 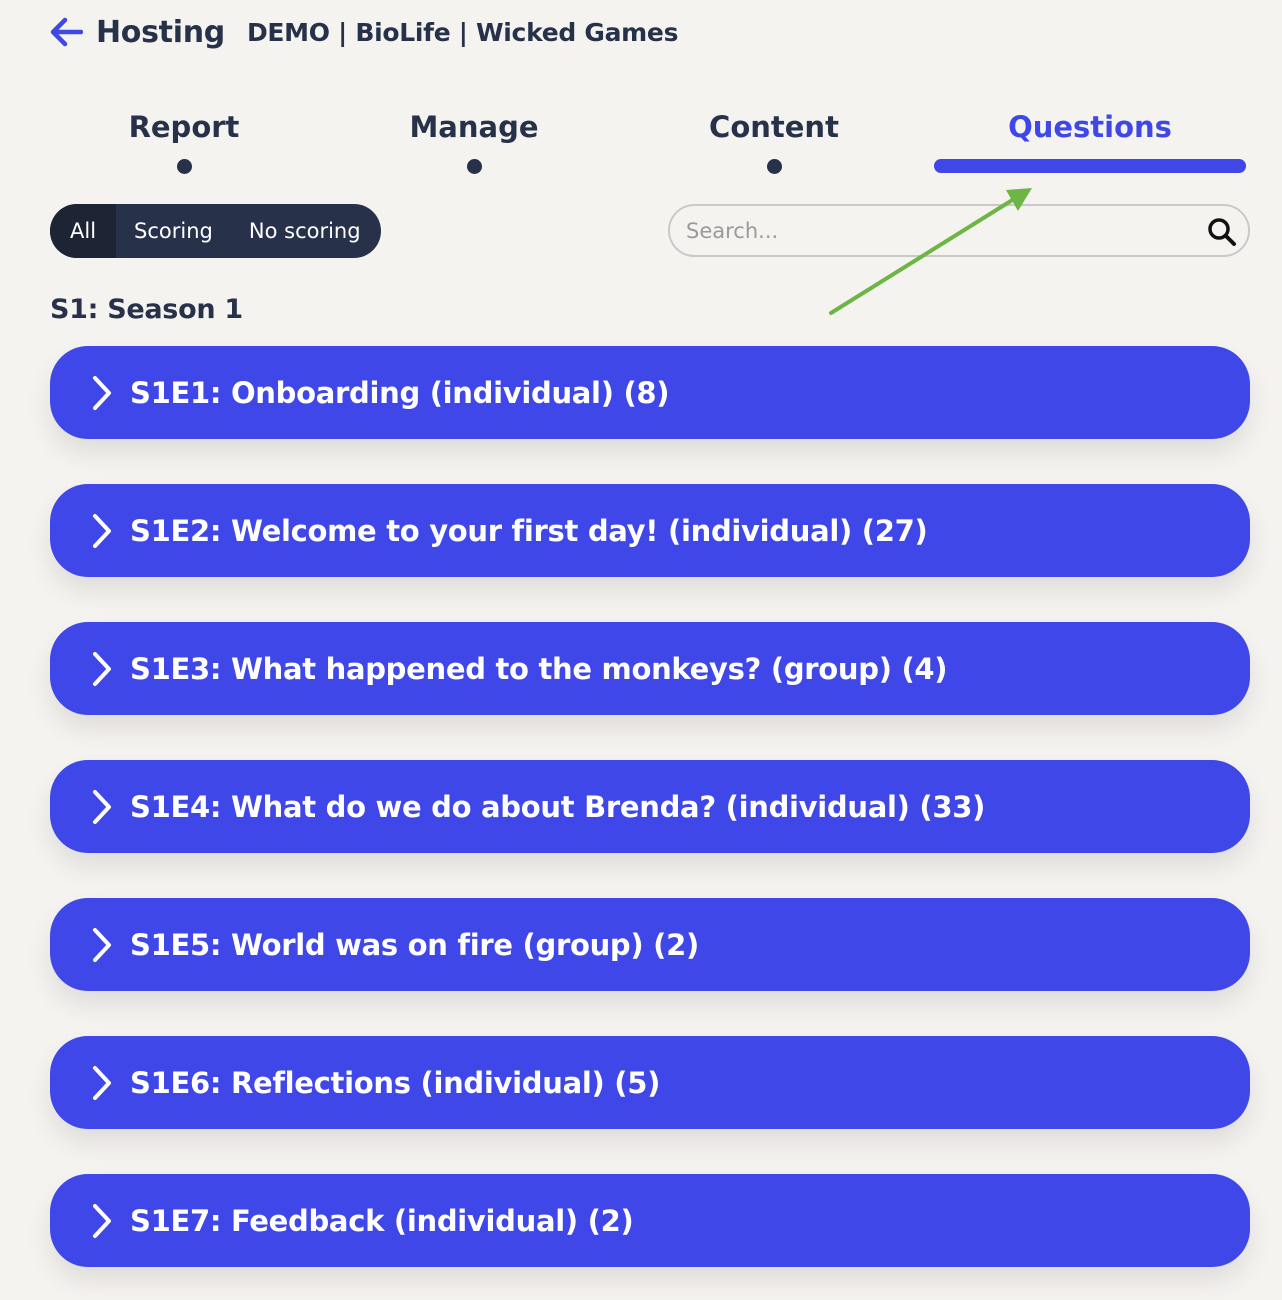 I want to click on episode-row-s1e6: S1E6: Reflections (individual) (5), so click(x=650, y=1082).